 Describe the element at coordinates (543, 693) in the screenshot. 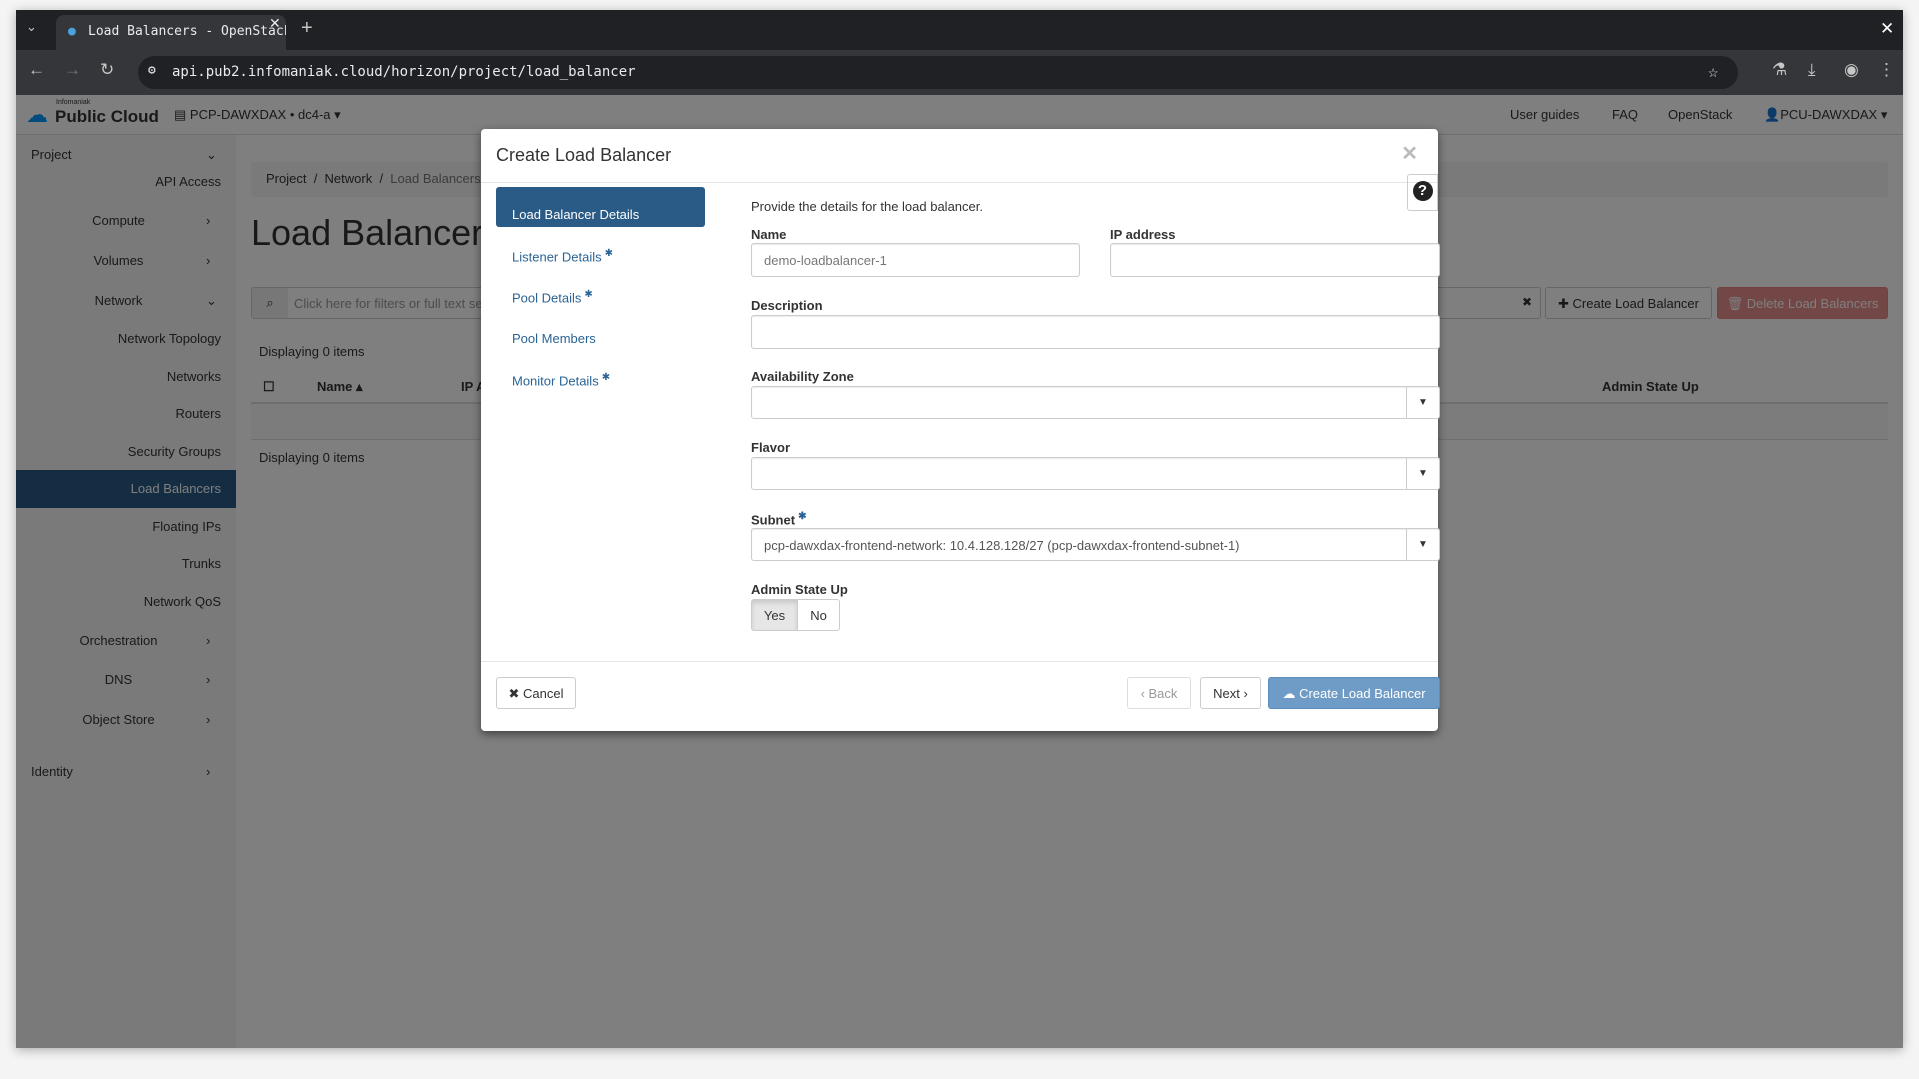

I see `cancel-label: Cancel` at that location.